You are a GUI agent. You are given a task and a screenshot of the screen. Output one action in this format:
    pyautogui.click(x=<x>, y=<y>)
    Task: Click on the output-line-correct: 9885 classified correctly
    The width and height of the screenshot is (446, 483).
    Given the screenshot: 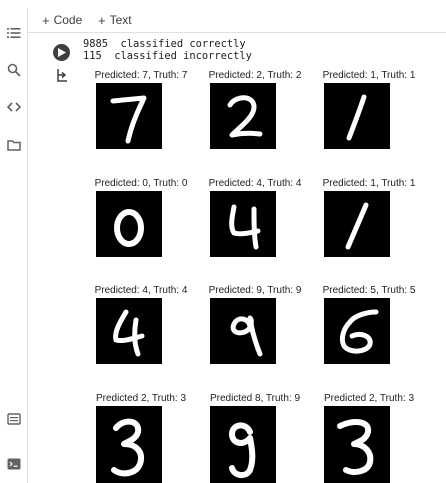 What is the action you would take?
    pyautogui.click(x=164, y=44)
    